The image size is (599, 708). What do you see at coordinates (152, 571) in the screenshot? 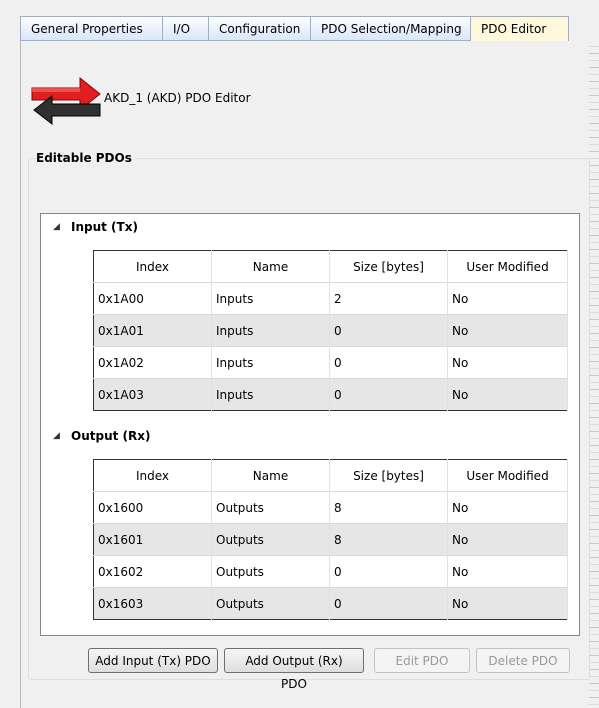
I see `cell-index: 0x1602` at bounding box center [152, 571].